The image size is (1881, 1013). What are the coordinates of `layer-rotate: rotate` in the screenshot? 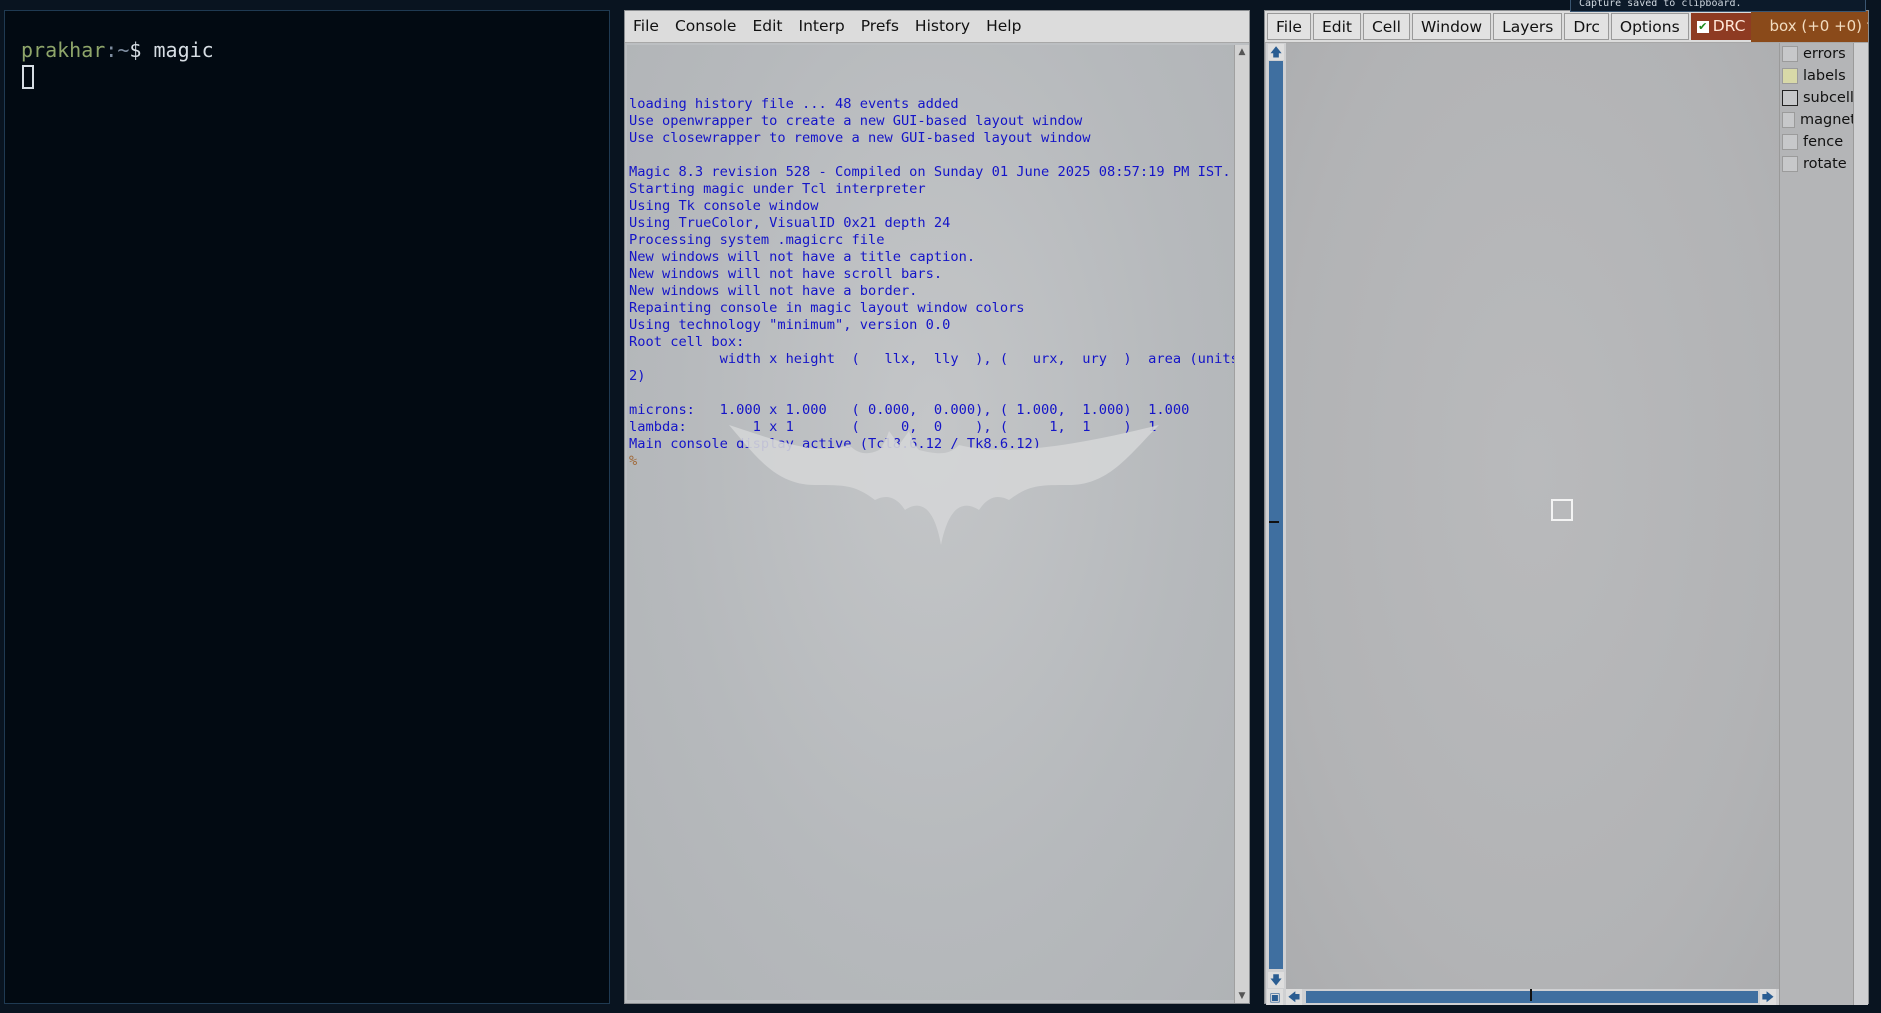 It's located at (1818, 164).